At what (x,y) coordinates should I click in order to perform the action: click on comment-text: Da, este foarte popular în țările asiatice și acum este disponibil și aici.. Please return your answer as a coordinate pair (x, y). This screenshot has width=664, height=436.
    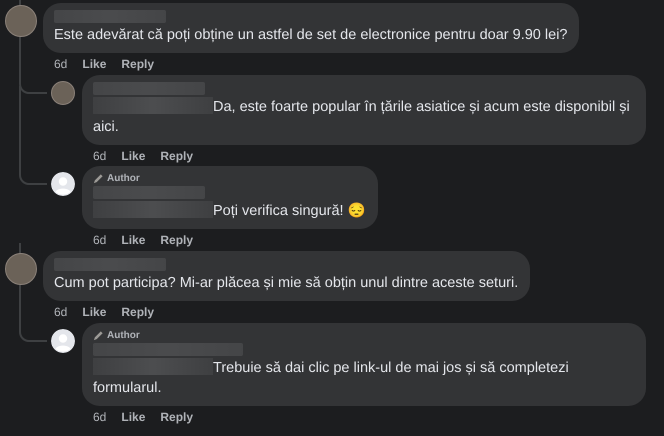
    Looking at the image, I should click on (362, 117).